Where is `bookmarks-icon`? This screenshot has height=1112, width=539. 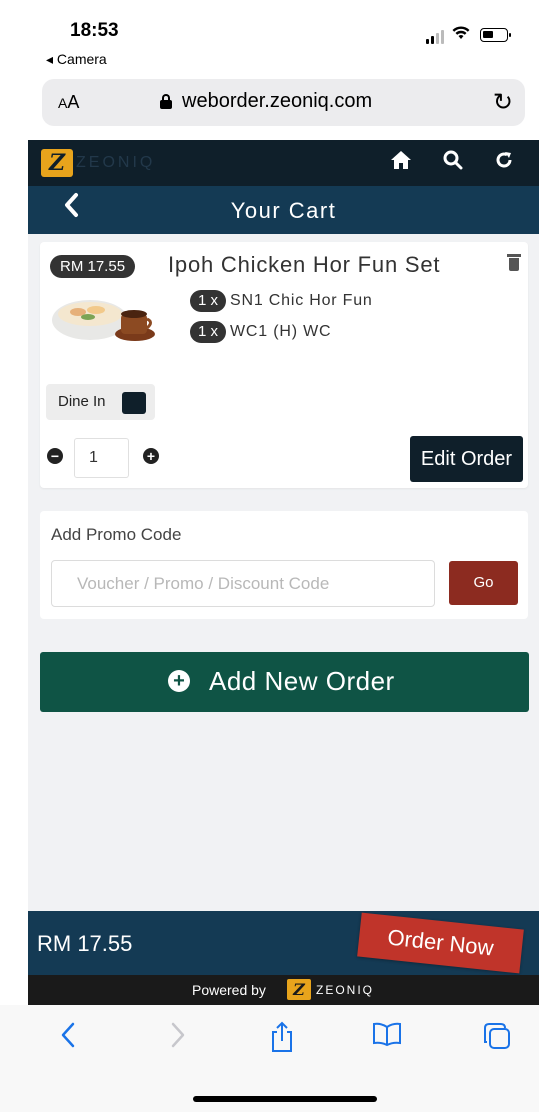 bookmarks-icon is located at coordinates (387, 1037).